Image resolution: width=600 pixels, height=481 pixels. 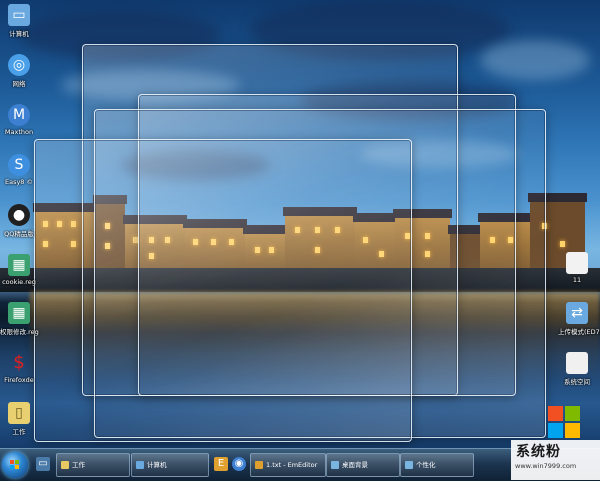 What do you see at coordinates (170, 465) in the screenshot?
I see `taskbar-item-computer: 计算机` at bounding box center [170, 465].